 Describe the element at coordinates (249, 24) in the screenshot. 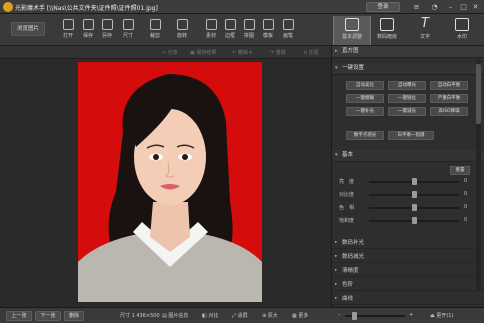

I see `collage-icon` at that location.